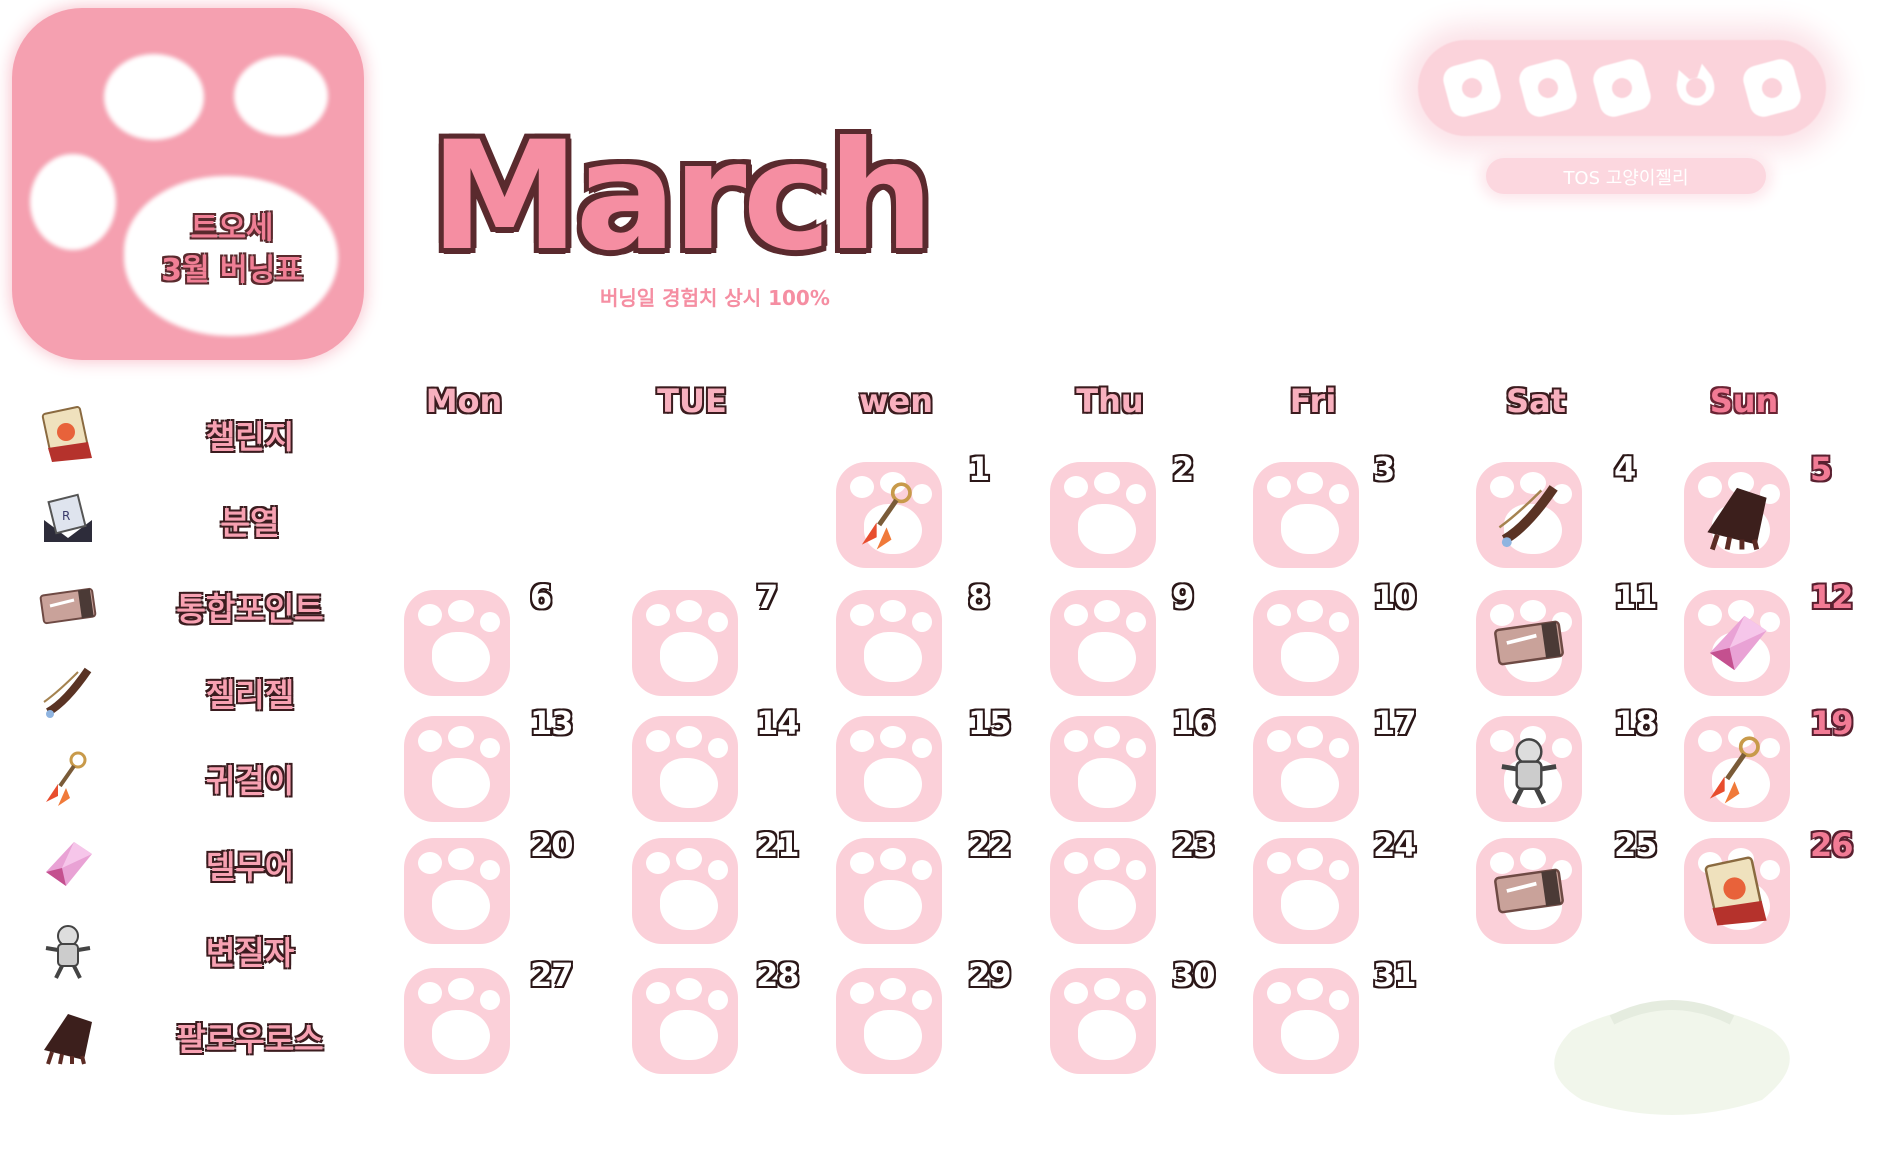  Describe the element at coordinates (1832, 845) in the screenshot. I see `day-number: 26` at that location.